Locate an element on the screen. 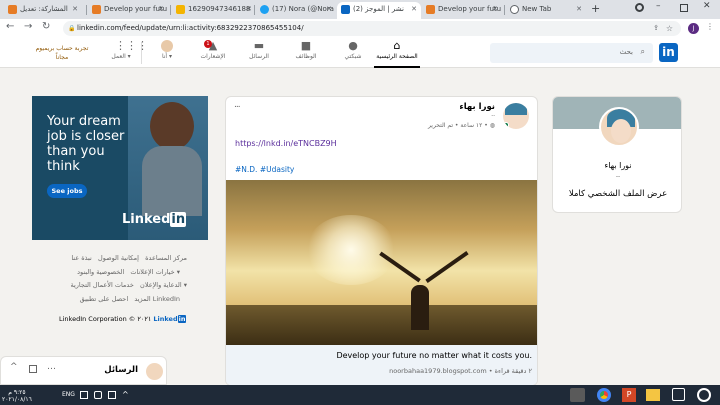  brand-text: Linked is located at coordinates (146, 219).